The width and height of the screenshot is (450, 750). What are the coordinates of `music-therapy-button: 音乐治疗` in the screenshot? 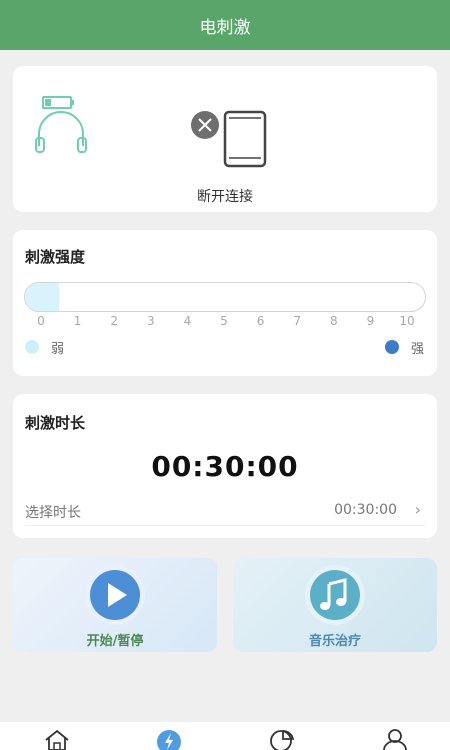 It's located at (335, 605).